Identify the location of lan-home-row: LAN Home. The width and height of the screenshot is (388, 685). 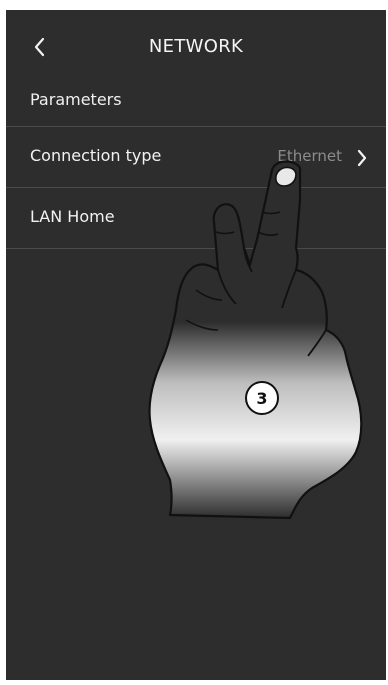
(196, 218).